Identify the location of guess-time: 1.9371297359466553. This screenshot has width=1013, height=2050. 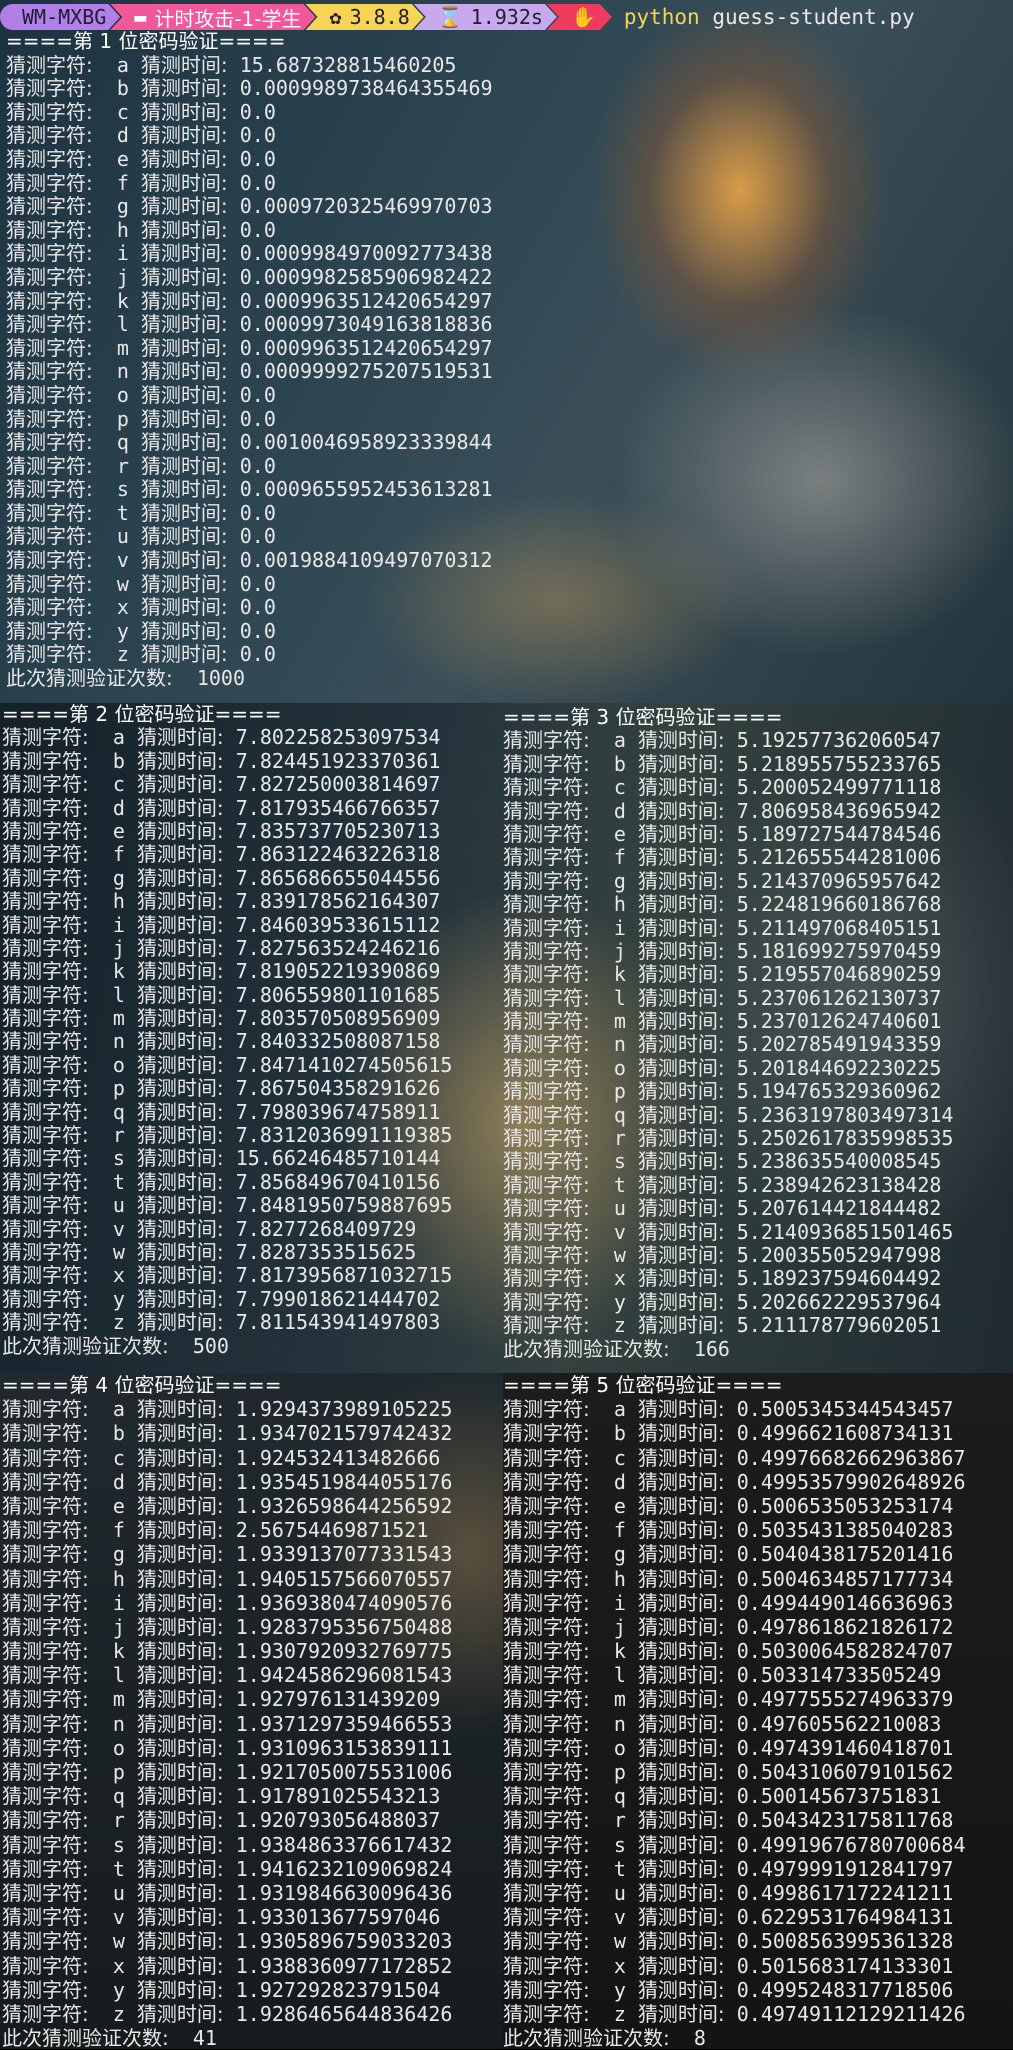
(344, 1723).